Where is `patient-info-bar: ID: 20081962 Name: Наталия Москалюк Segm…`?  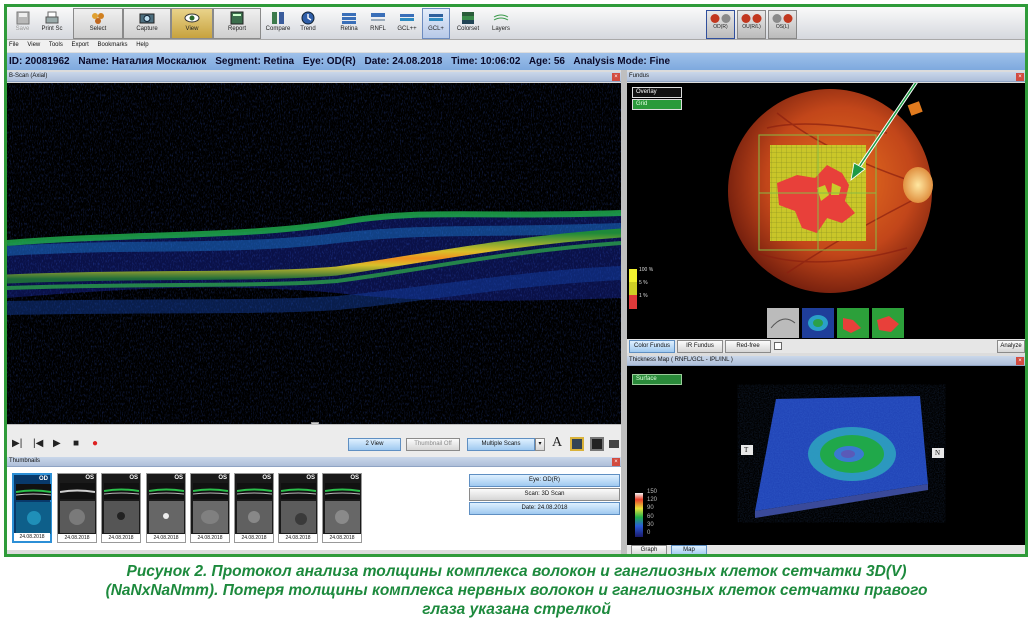
patient-info-bar: ID: 20081962 Name: Наталия Москалюк Segm… is located at coordinates (516, 61).